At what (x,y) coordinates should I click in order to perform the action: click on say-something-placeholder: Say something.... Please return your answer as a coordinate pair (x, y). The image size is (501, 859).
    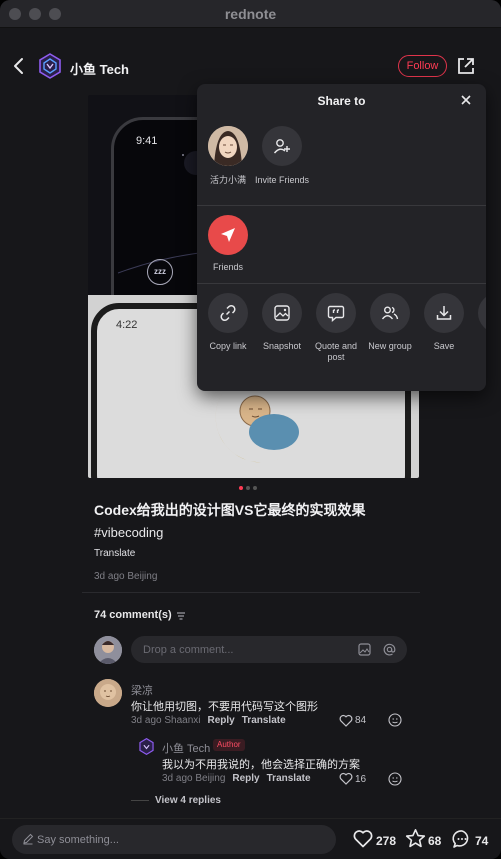
    Looking at the image, I should click on (78, 840).